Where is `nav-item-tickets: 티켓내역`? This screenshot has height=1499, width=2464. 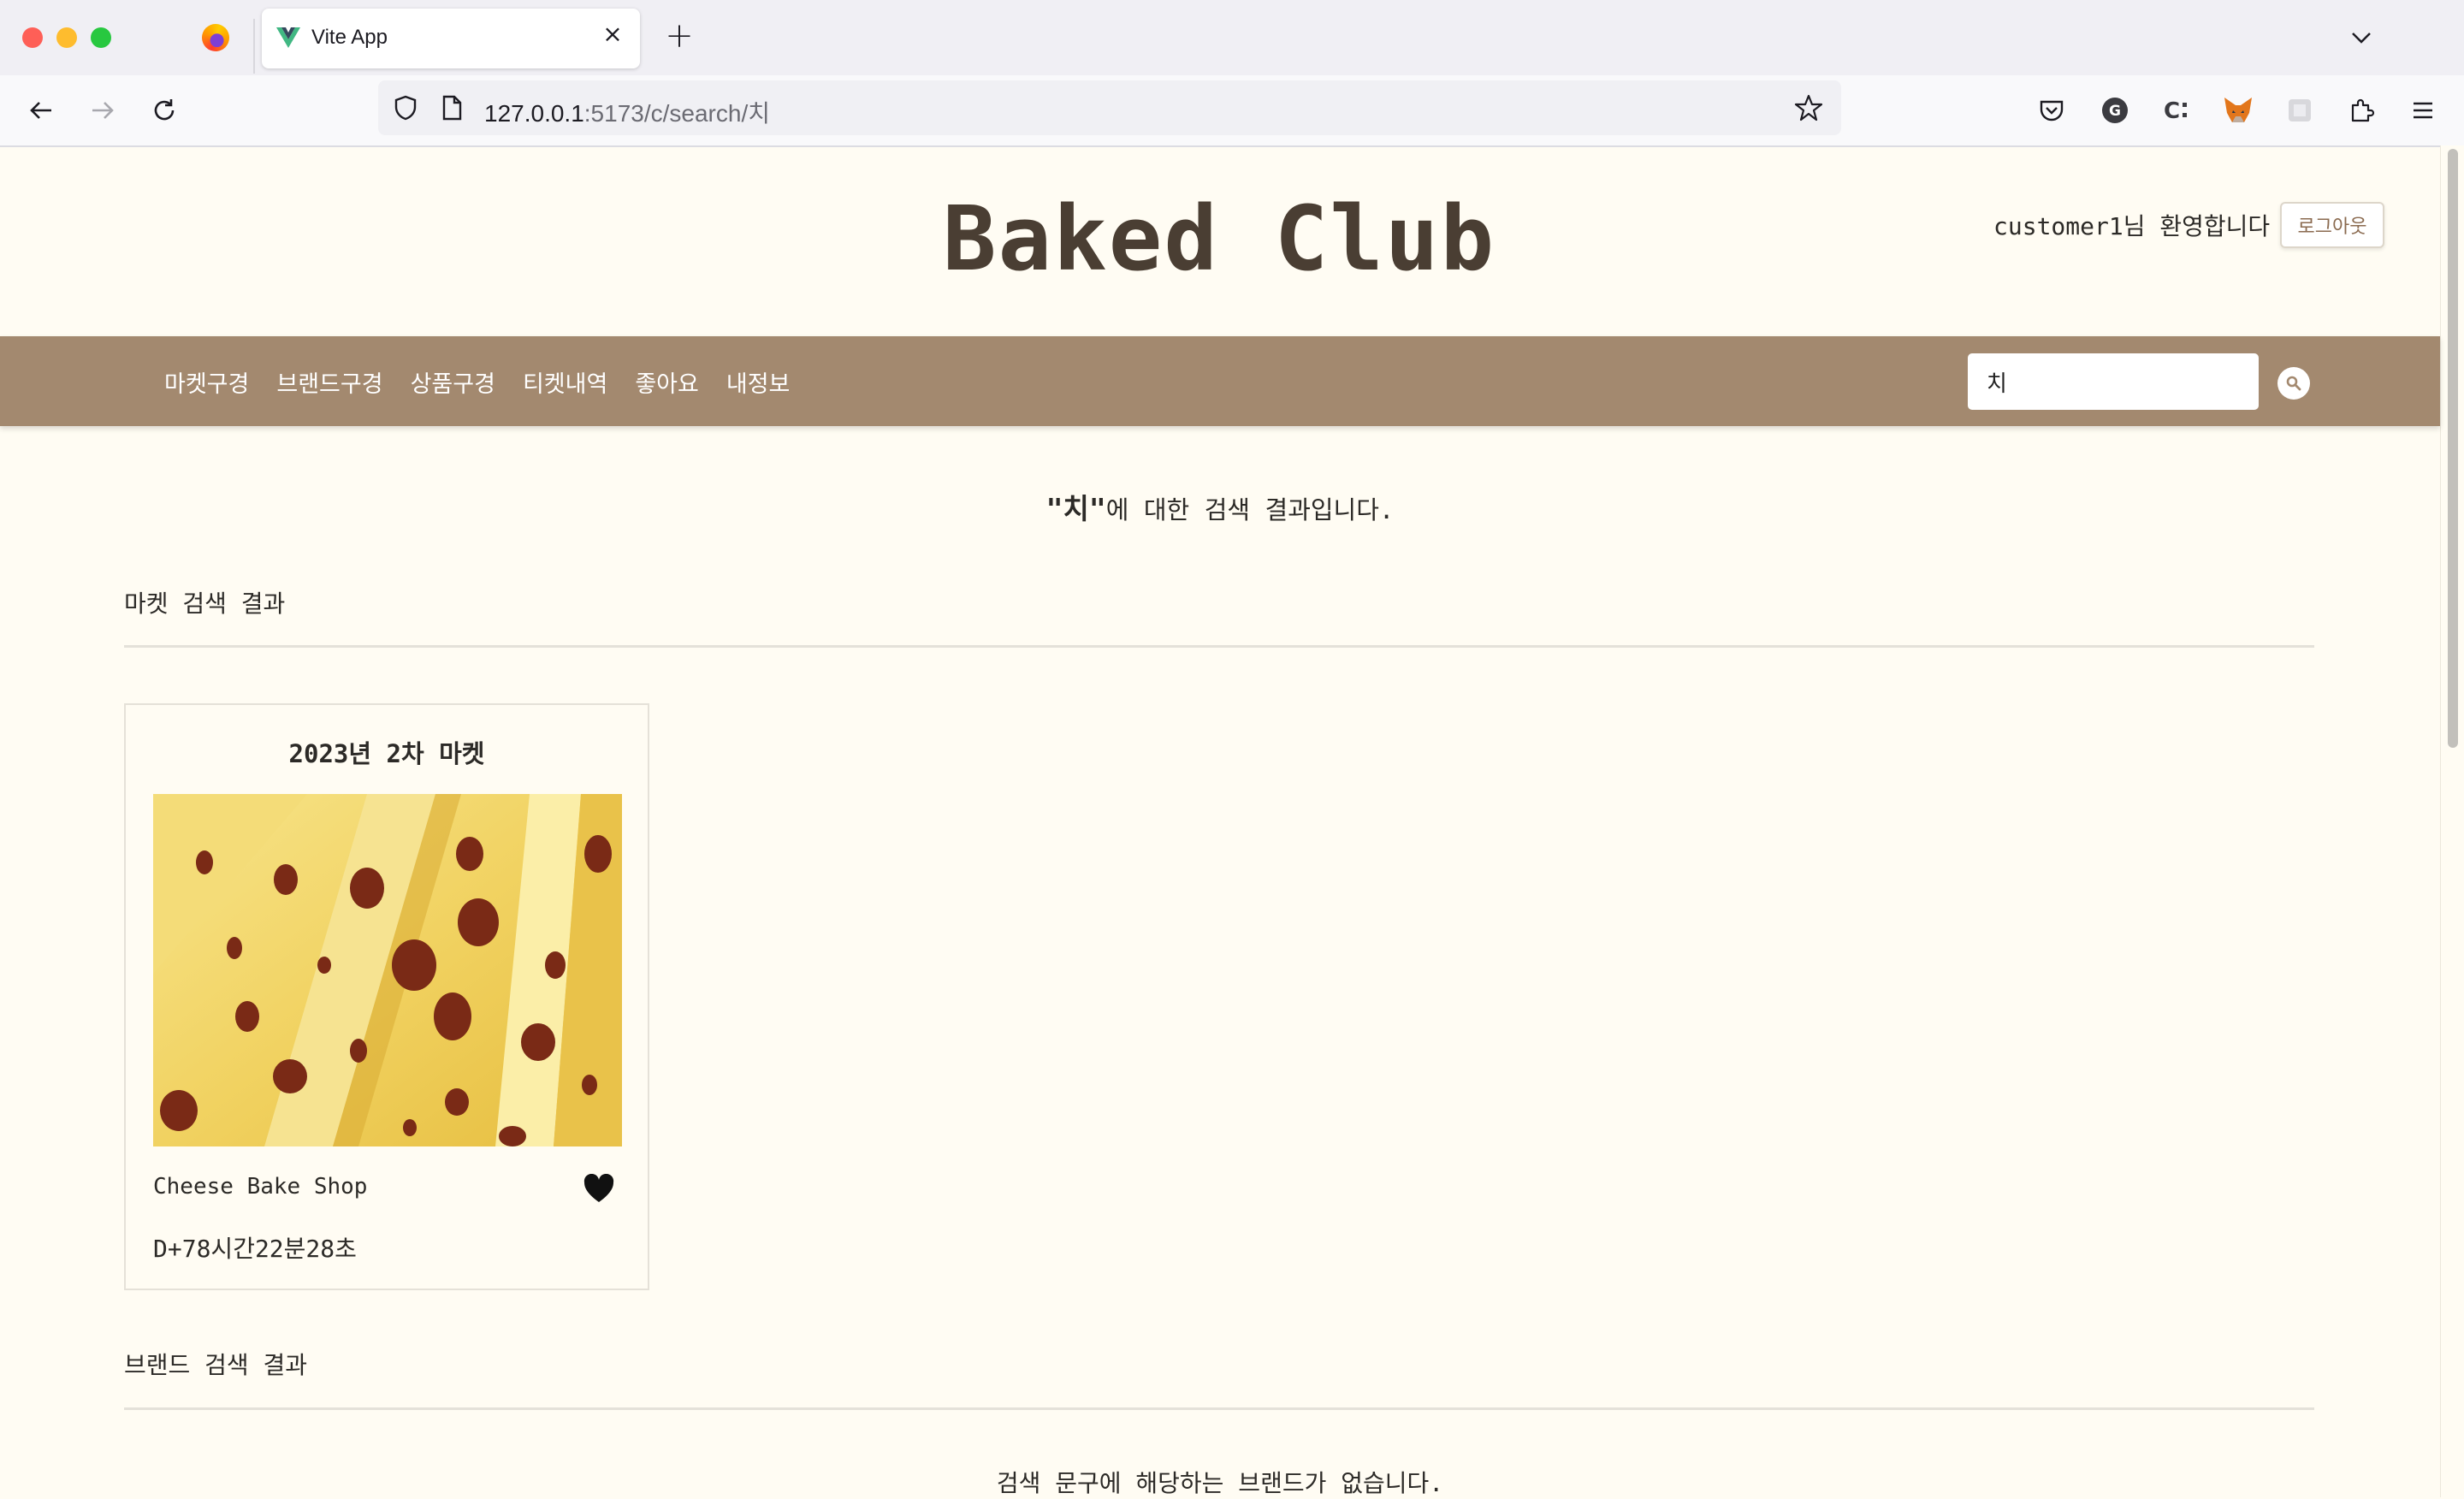 nav-item-tickets: 티켓내역 is located at coordinates (565, 382).